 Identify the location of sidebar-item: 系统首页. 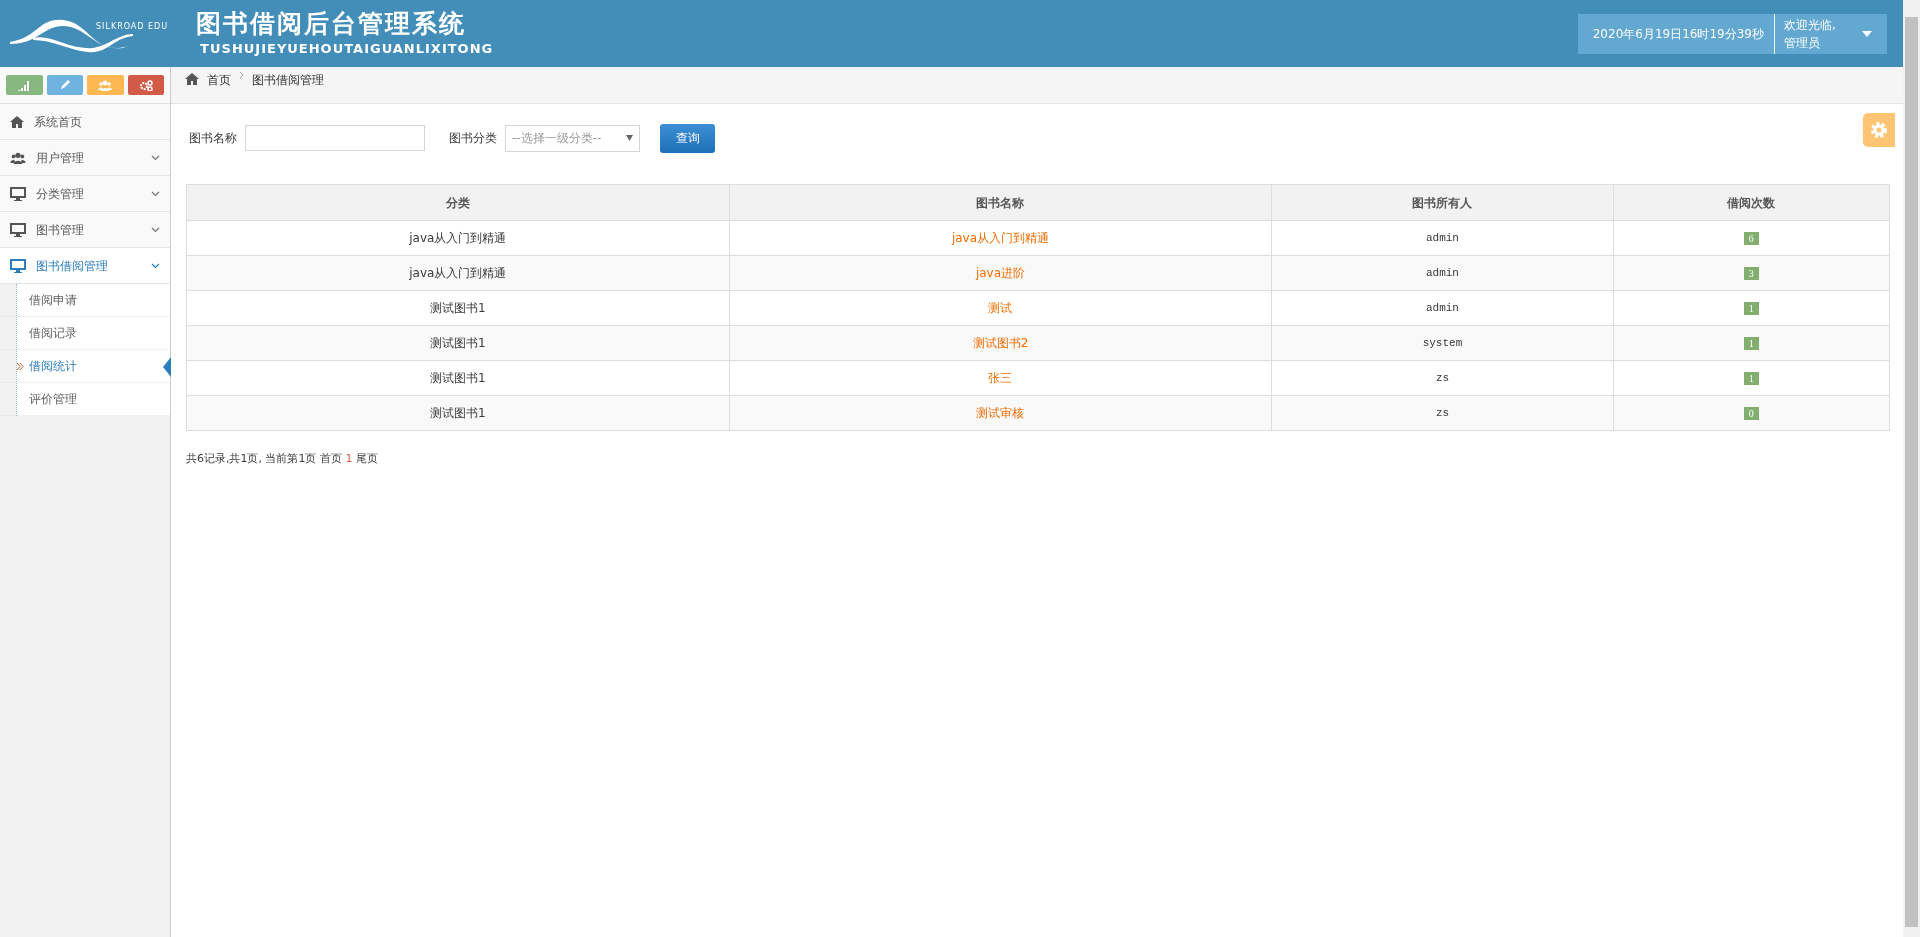
(85, 122).